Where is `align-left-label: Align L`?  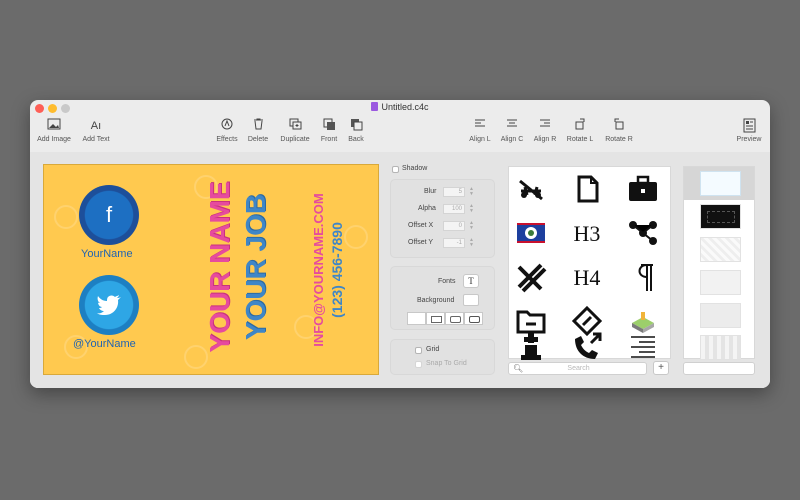
align-left-label: Align L is located at coordinates (480, 139).